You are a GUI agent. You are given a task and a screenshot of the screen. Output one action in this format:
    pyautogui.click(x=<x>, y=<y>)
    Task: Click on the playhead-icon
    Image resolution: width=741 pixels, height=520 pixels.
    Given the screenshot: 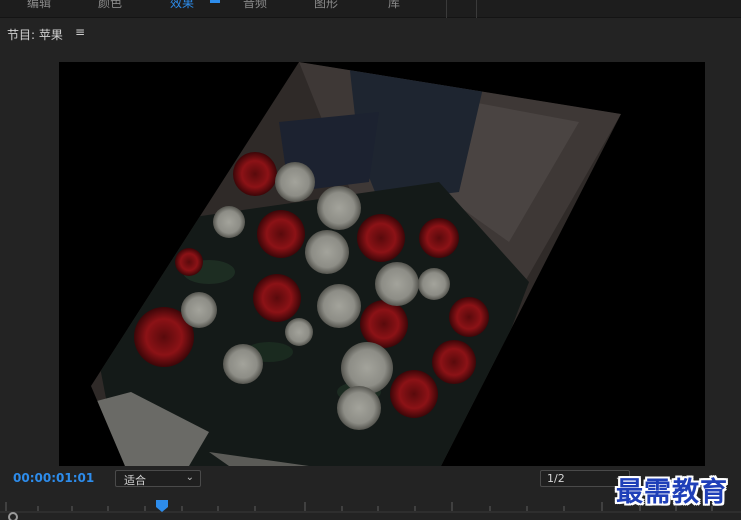 What is the action you would take?
    pyautogui.click(x=162, y=506)
    